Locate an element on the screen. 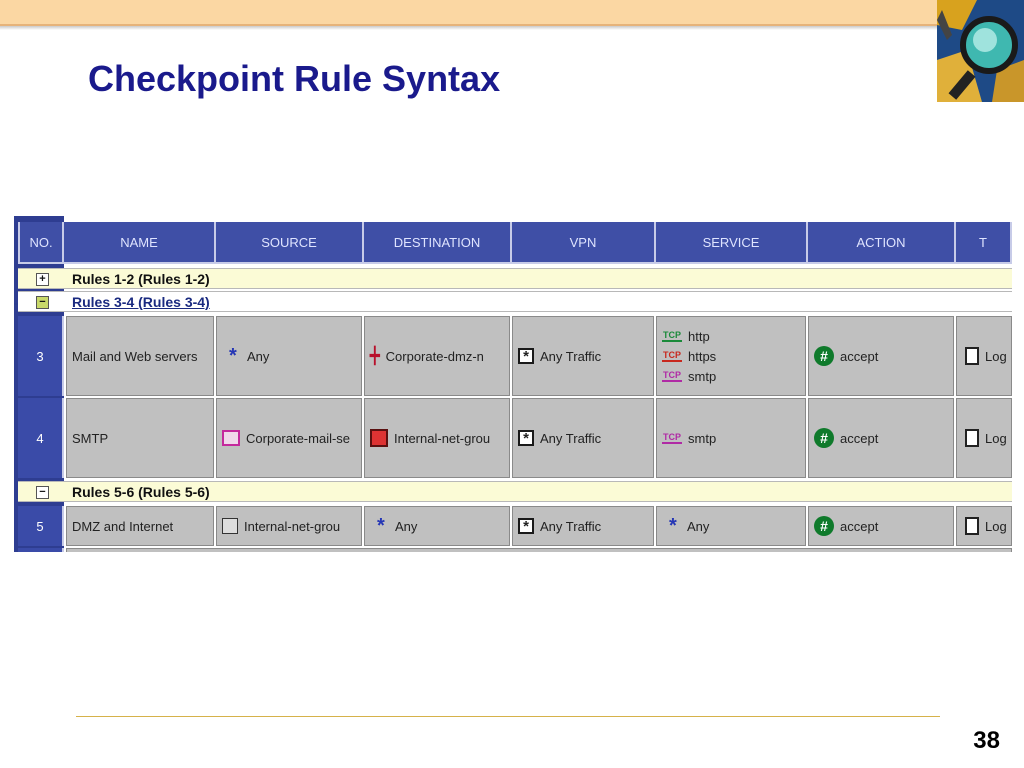 The height and width of the screenshot is (768, 1024). column-header-no: NO. is located at coordinates (41, 243).